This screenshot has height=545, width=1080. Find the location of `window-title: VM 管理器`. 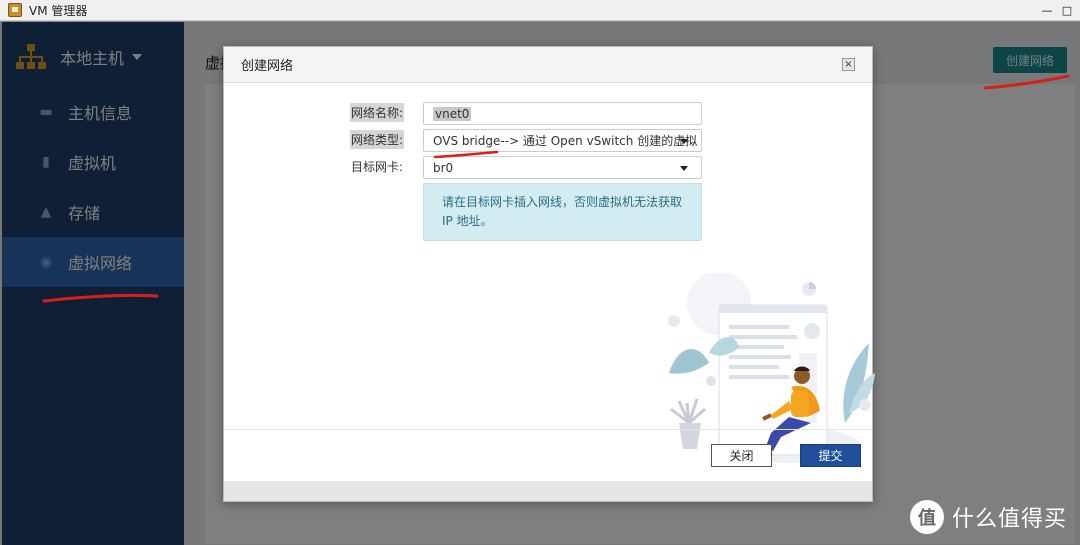

window-title: VM 管理器 is located at coordinates (58, 10).